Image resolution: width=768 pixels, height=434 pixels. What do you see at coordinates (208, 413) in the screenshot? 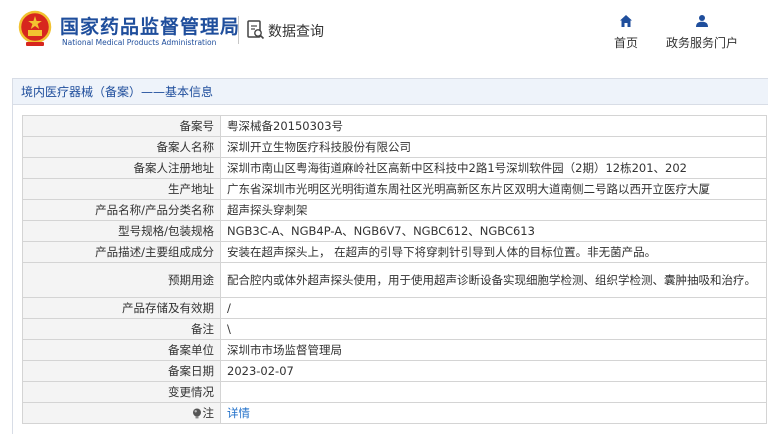
I see `note-label: 注` at bounding box center [208, 413].